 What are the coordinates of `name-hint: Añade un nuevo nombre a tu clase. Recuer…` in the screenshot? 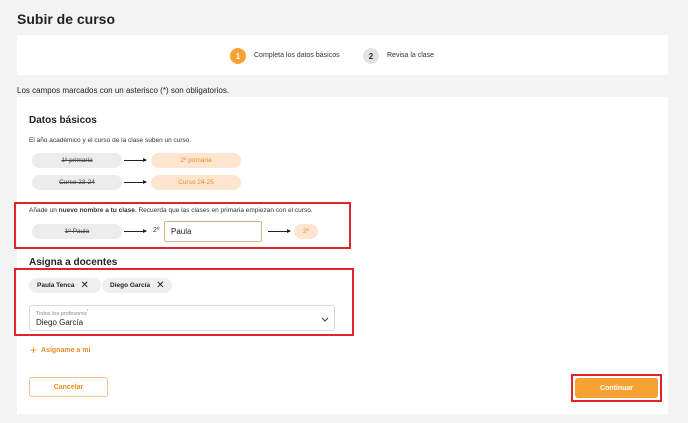 It's located at (171, 210).